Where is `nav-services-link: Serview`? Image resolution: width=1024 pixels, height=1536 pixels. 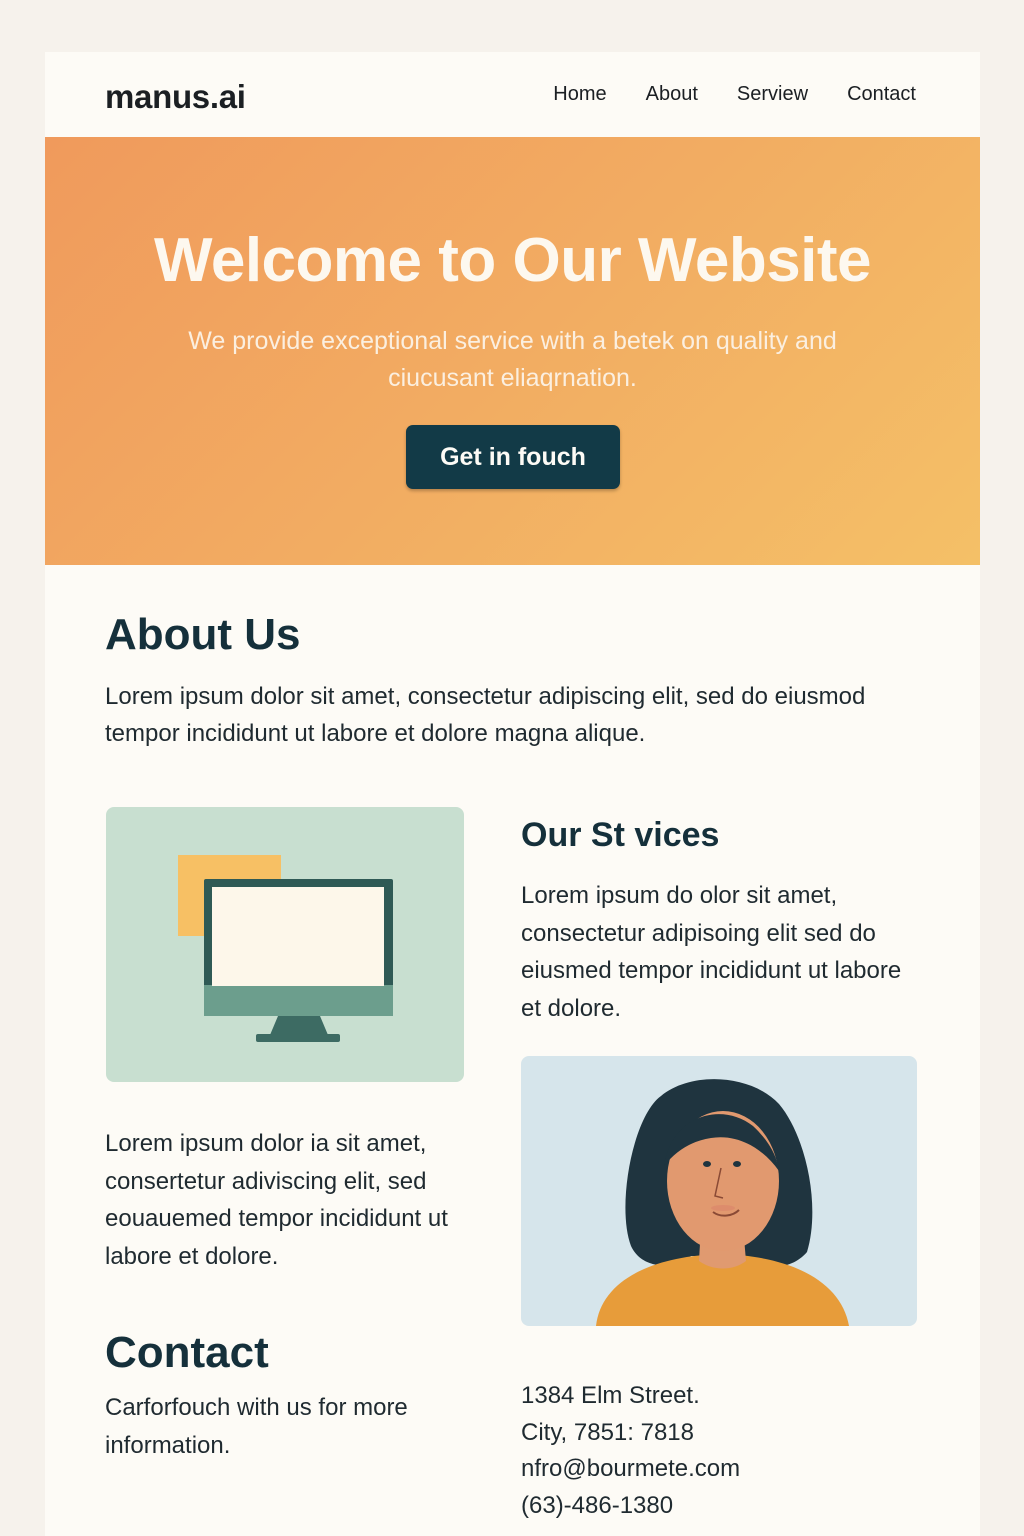
nav-services-link: Serview is located at coordinates (772, 94).